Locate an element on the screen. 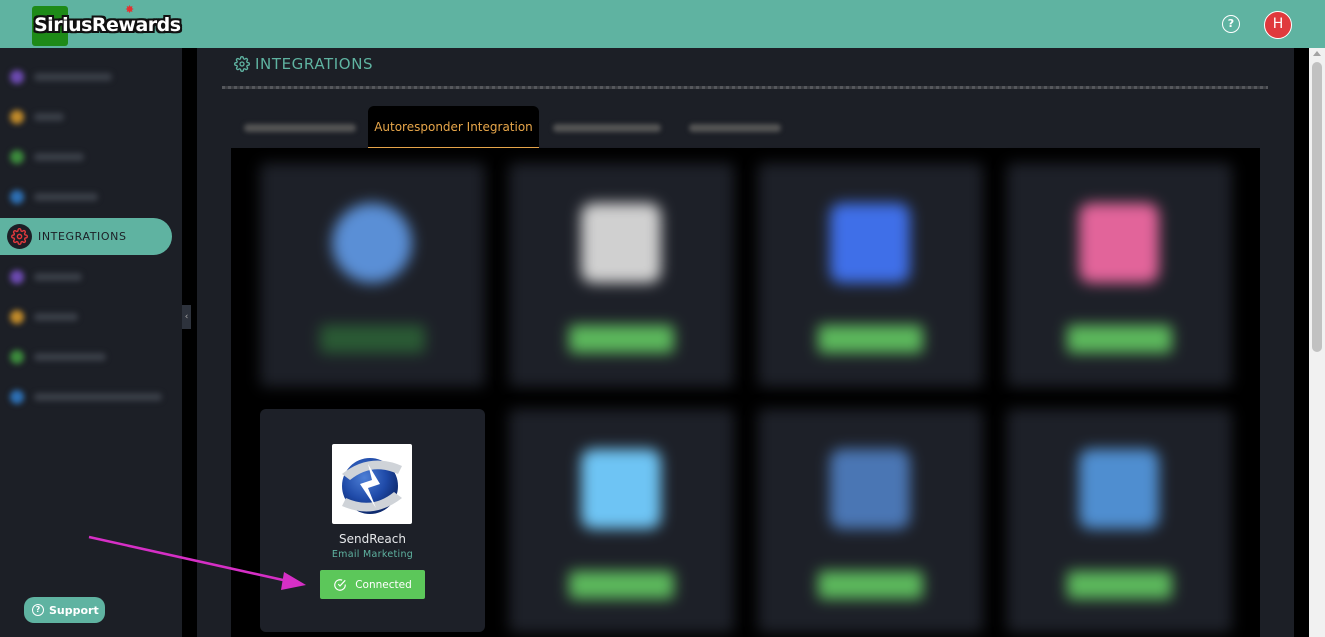  sidebar-item-label: INTEGRATIONS is located at coordinates (82, 236).